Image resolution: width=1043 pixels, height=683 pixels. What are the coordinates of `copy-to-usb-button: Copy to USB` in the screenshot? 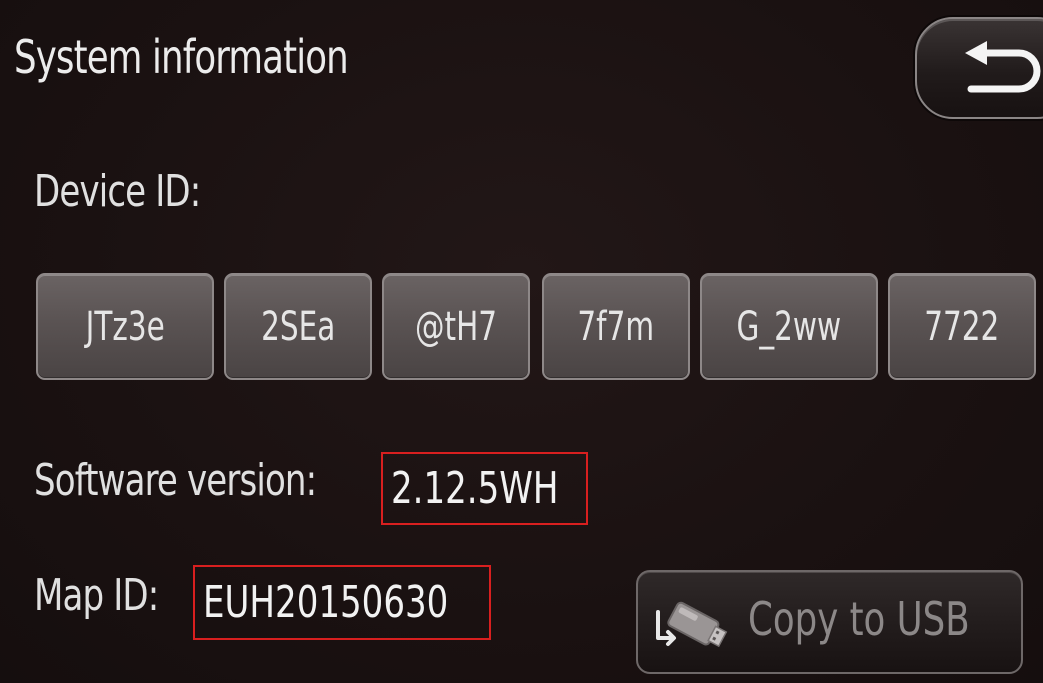 It's located at (829, 622).